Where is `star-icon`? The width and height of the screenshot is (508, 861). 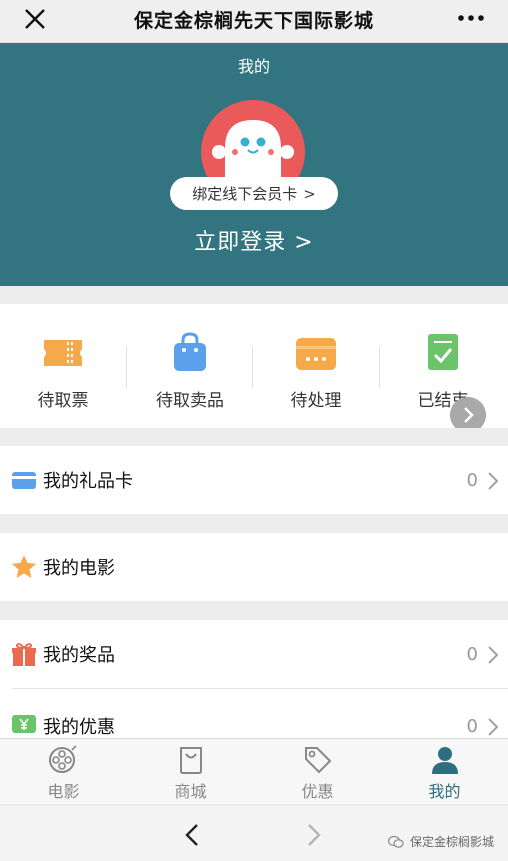 star-icon is located at coordinates (24, 566).